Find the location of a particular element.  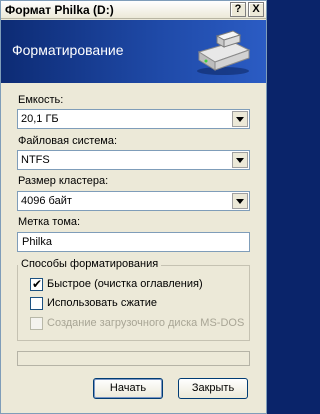

help-button: ? is located at coordinates (238, 9).